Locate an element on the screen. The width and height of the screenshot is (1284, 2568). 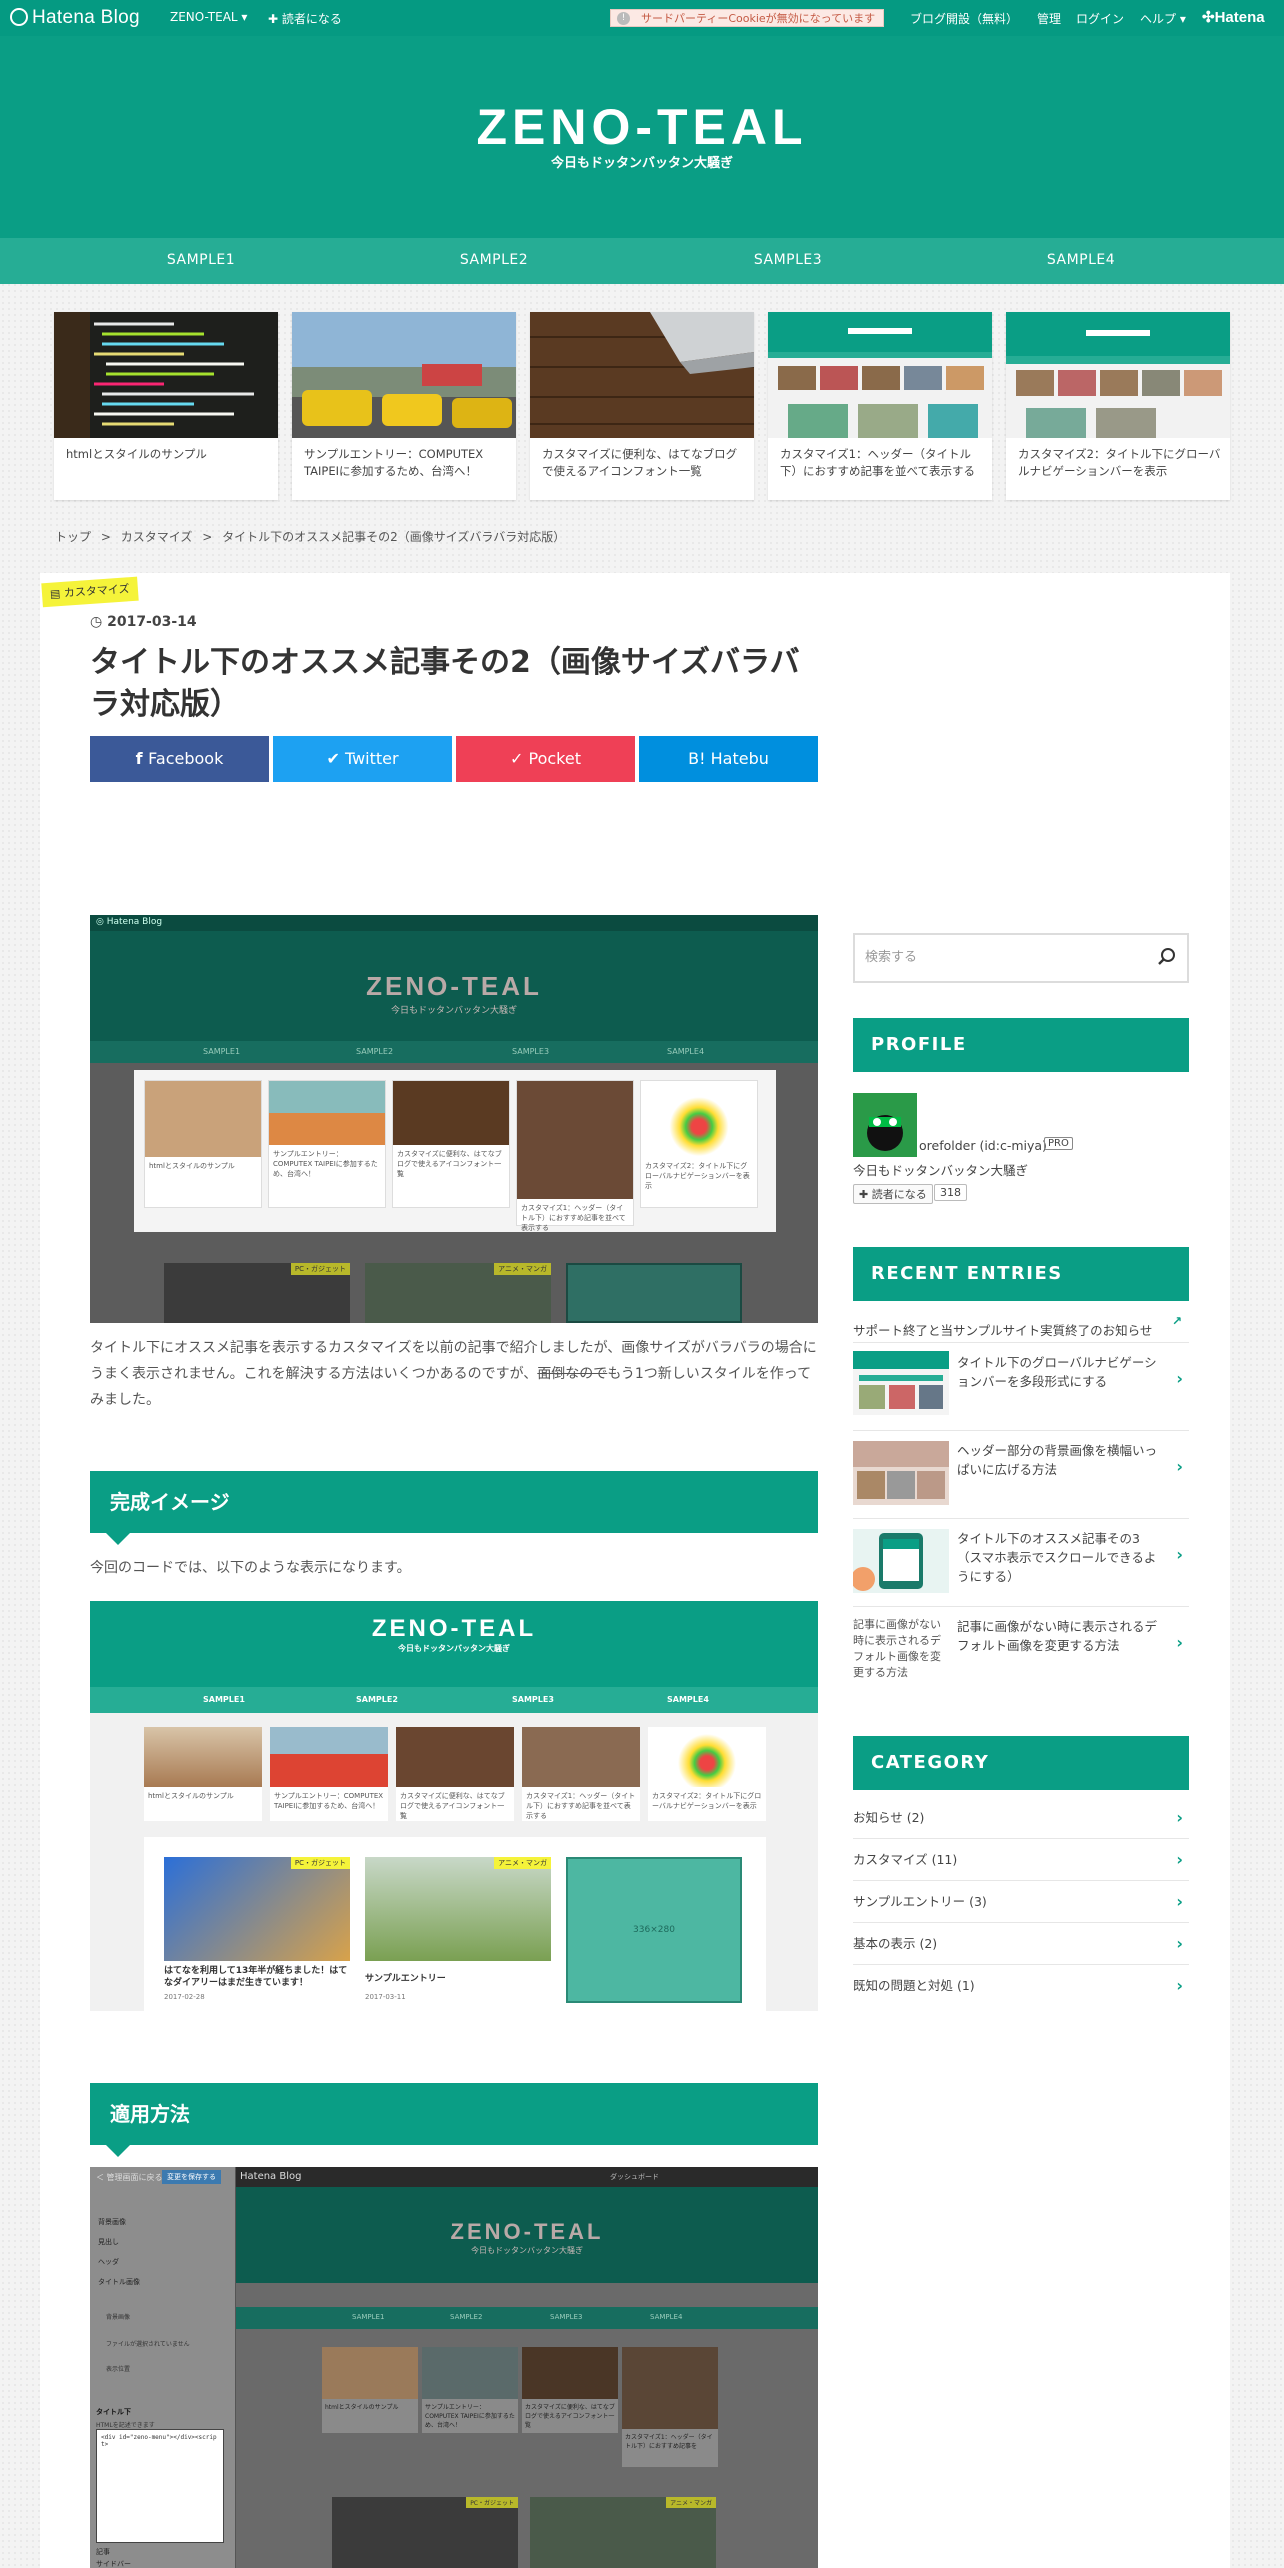
nav-item-sample4: SAMPLE4 is located at coordinates (1081, 260).